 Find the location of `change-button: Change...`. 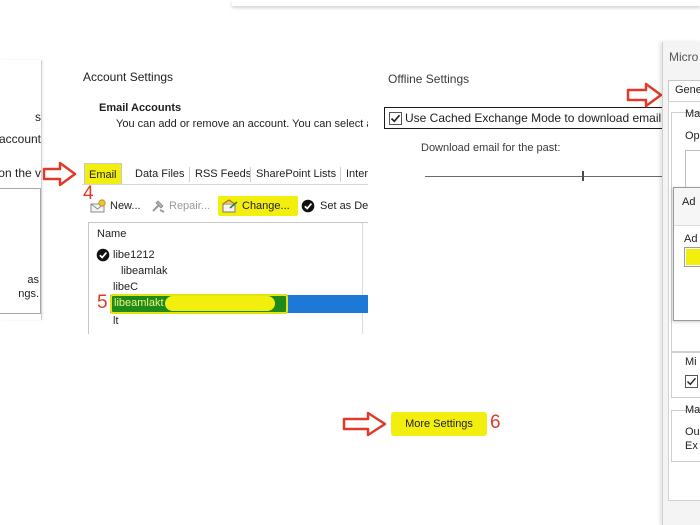

change-button: Change... is located at coordinates (255, 206).